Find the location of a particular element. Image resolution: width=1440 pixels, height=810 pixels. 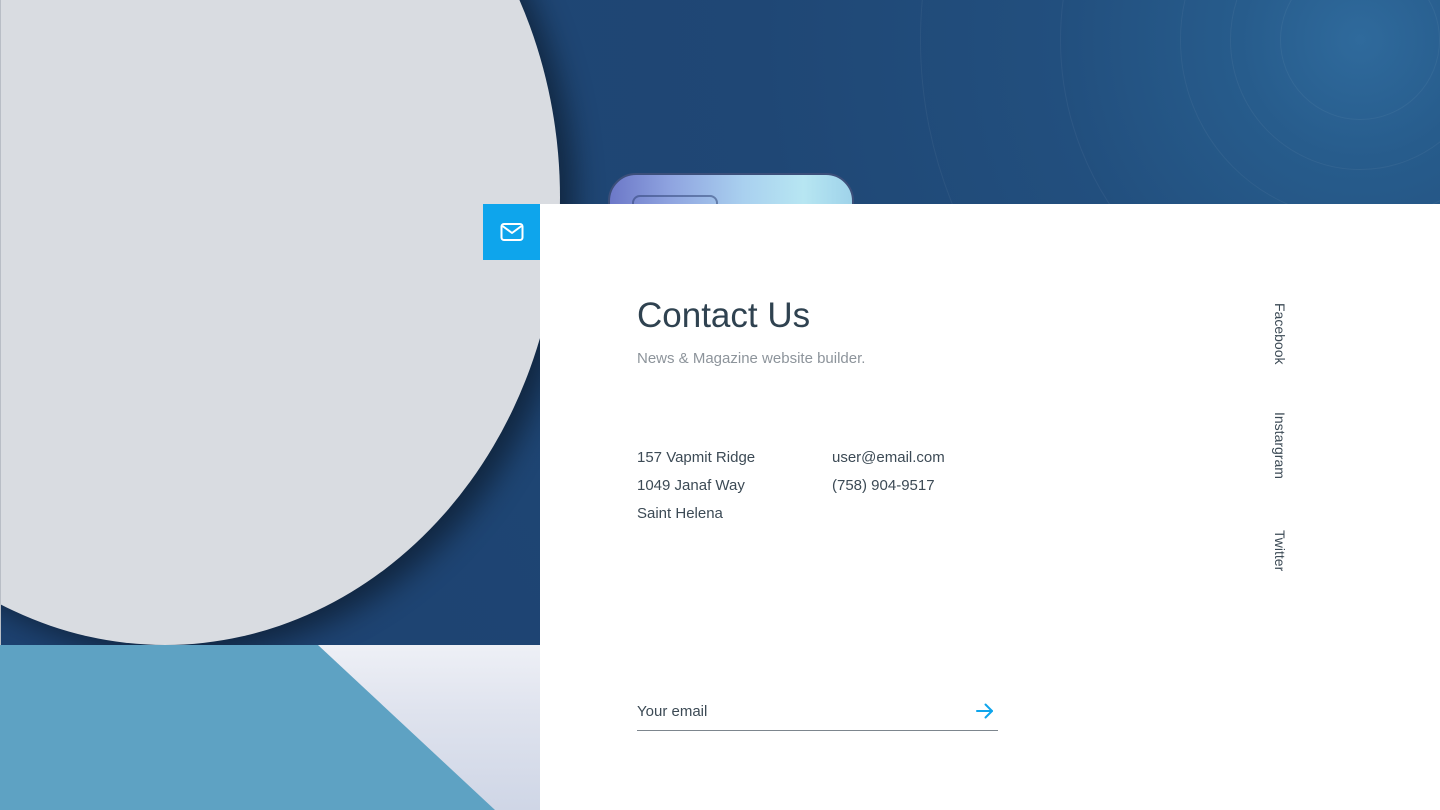

address-line-2: 1049 Janaf Way is located at coordinates (691, 485).